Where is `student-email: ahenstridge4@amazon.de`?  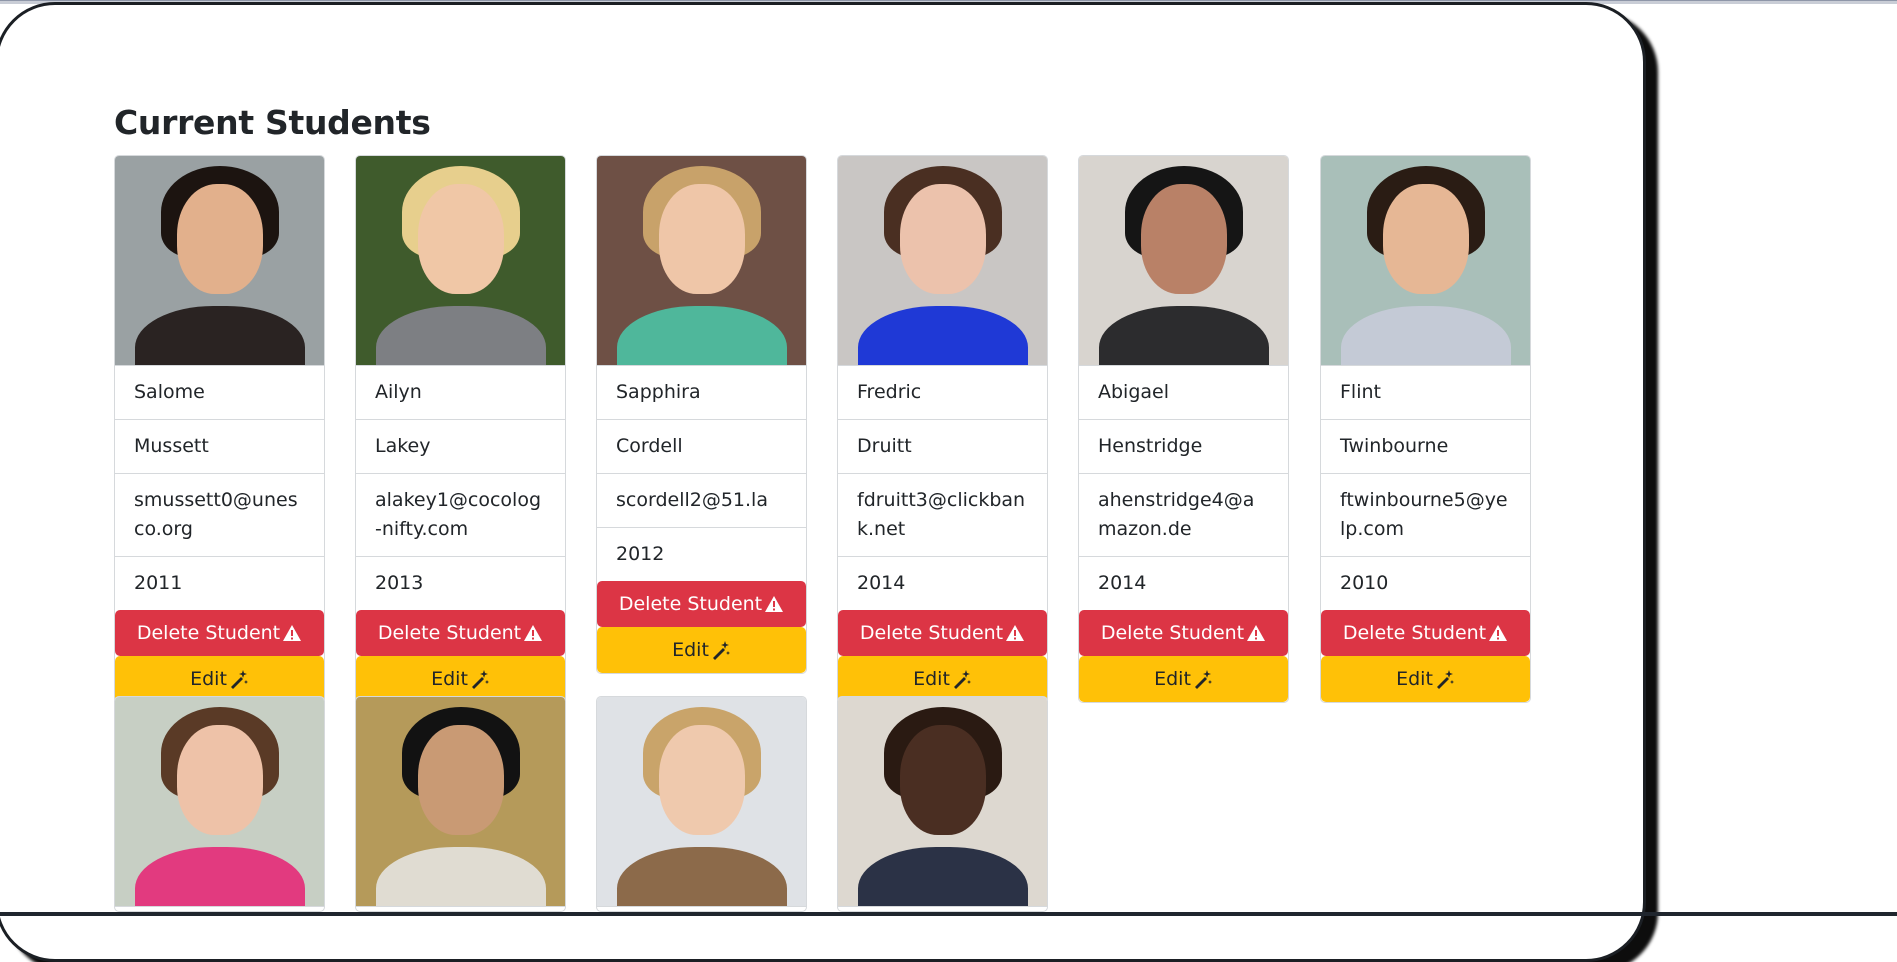 student-email: ahenstridge4@amazon.de is located at coordinates (1183, 515).